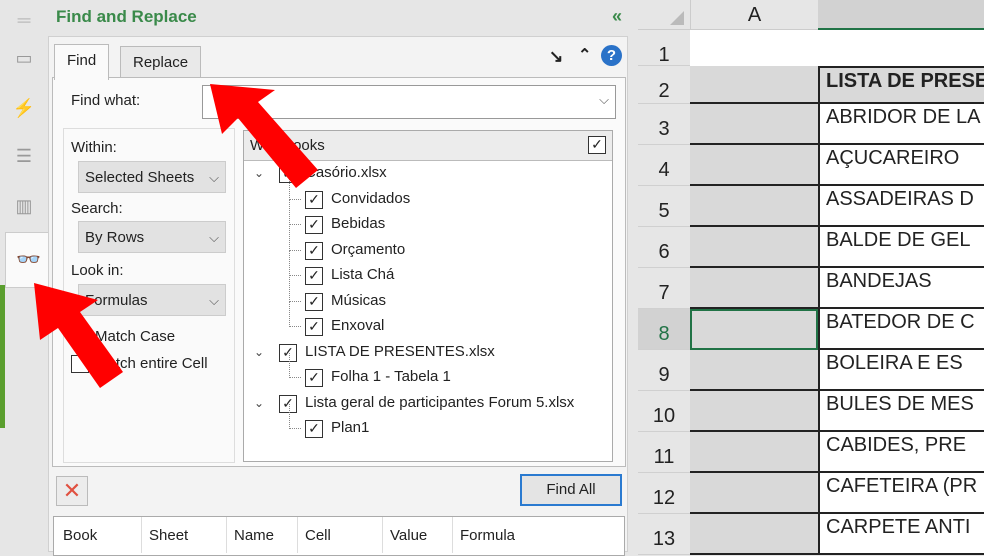 Image resolution: width=984 pixels, height=556 pixels. What do you see at coordinates (346, 172) in the screenshot?
I see `tree-item-label: Casório.xlsx` at bounding box center [346, 172].